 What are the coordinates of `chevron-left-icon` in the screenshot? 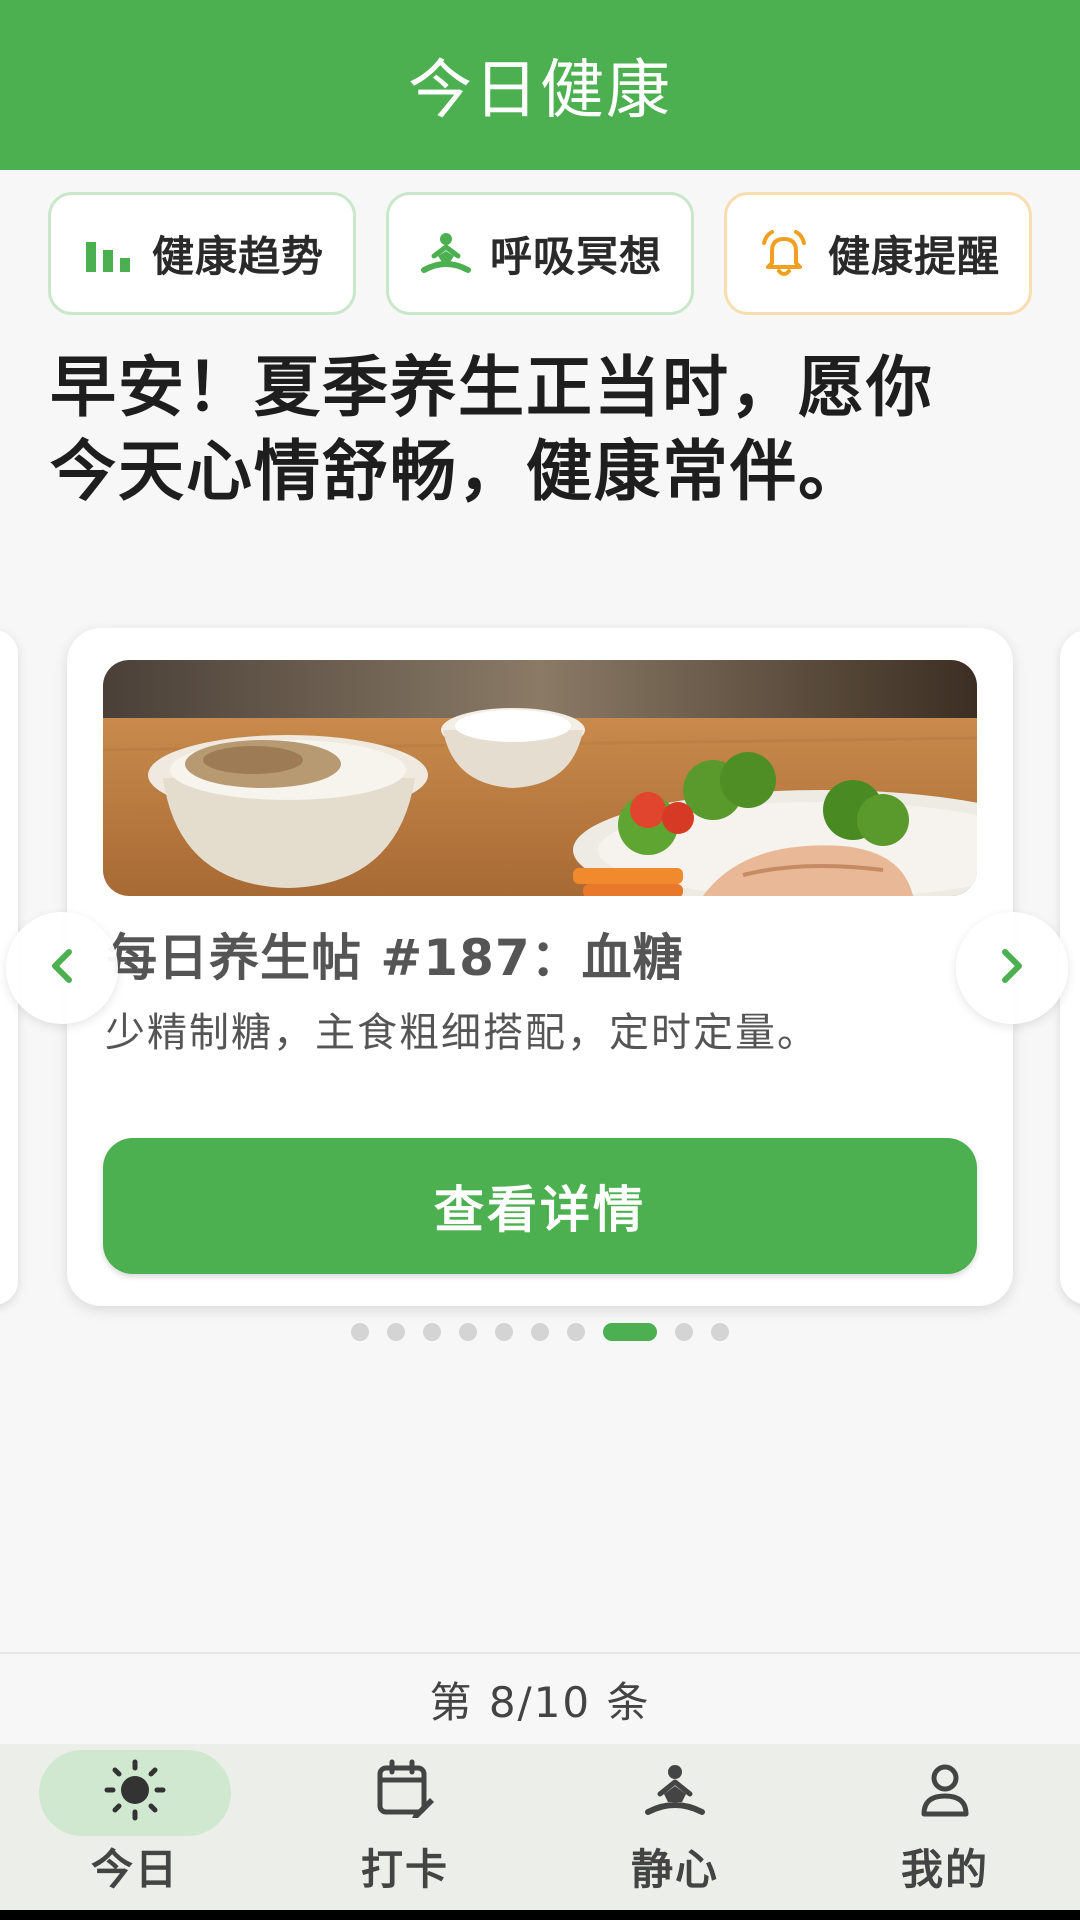 It's located at (62, 968).